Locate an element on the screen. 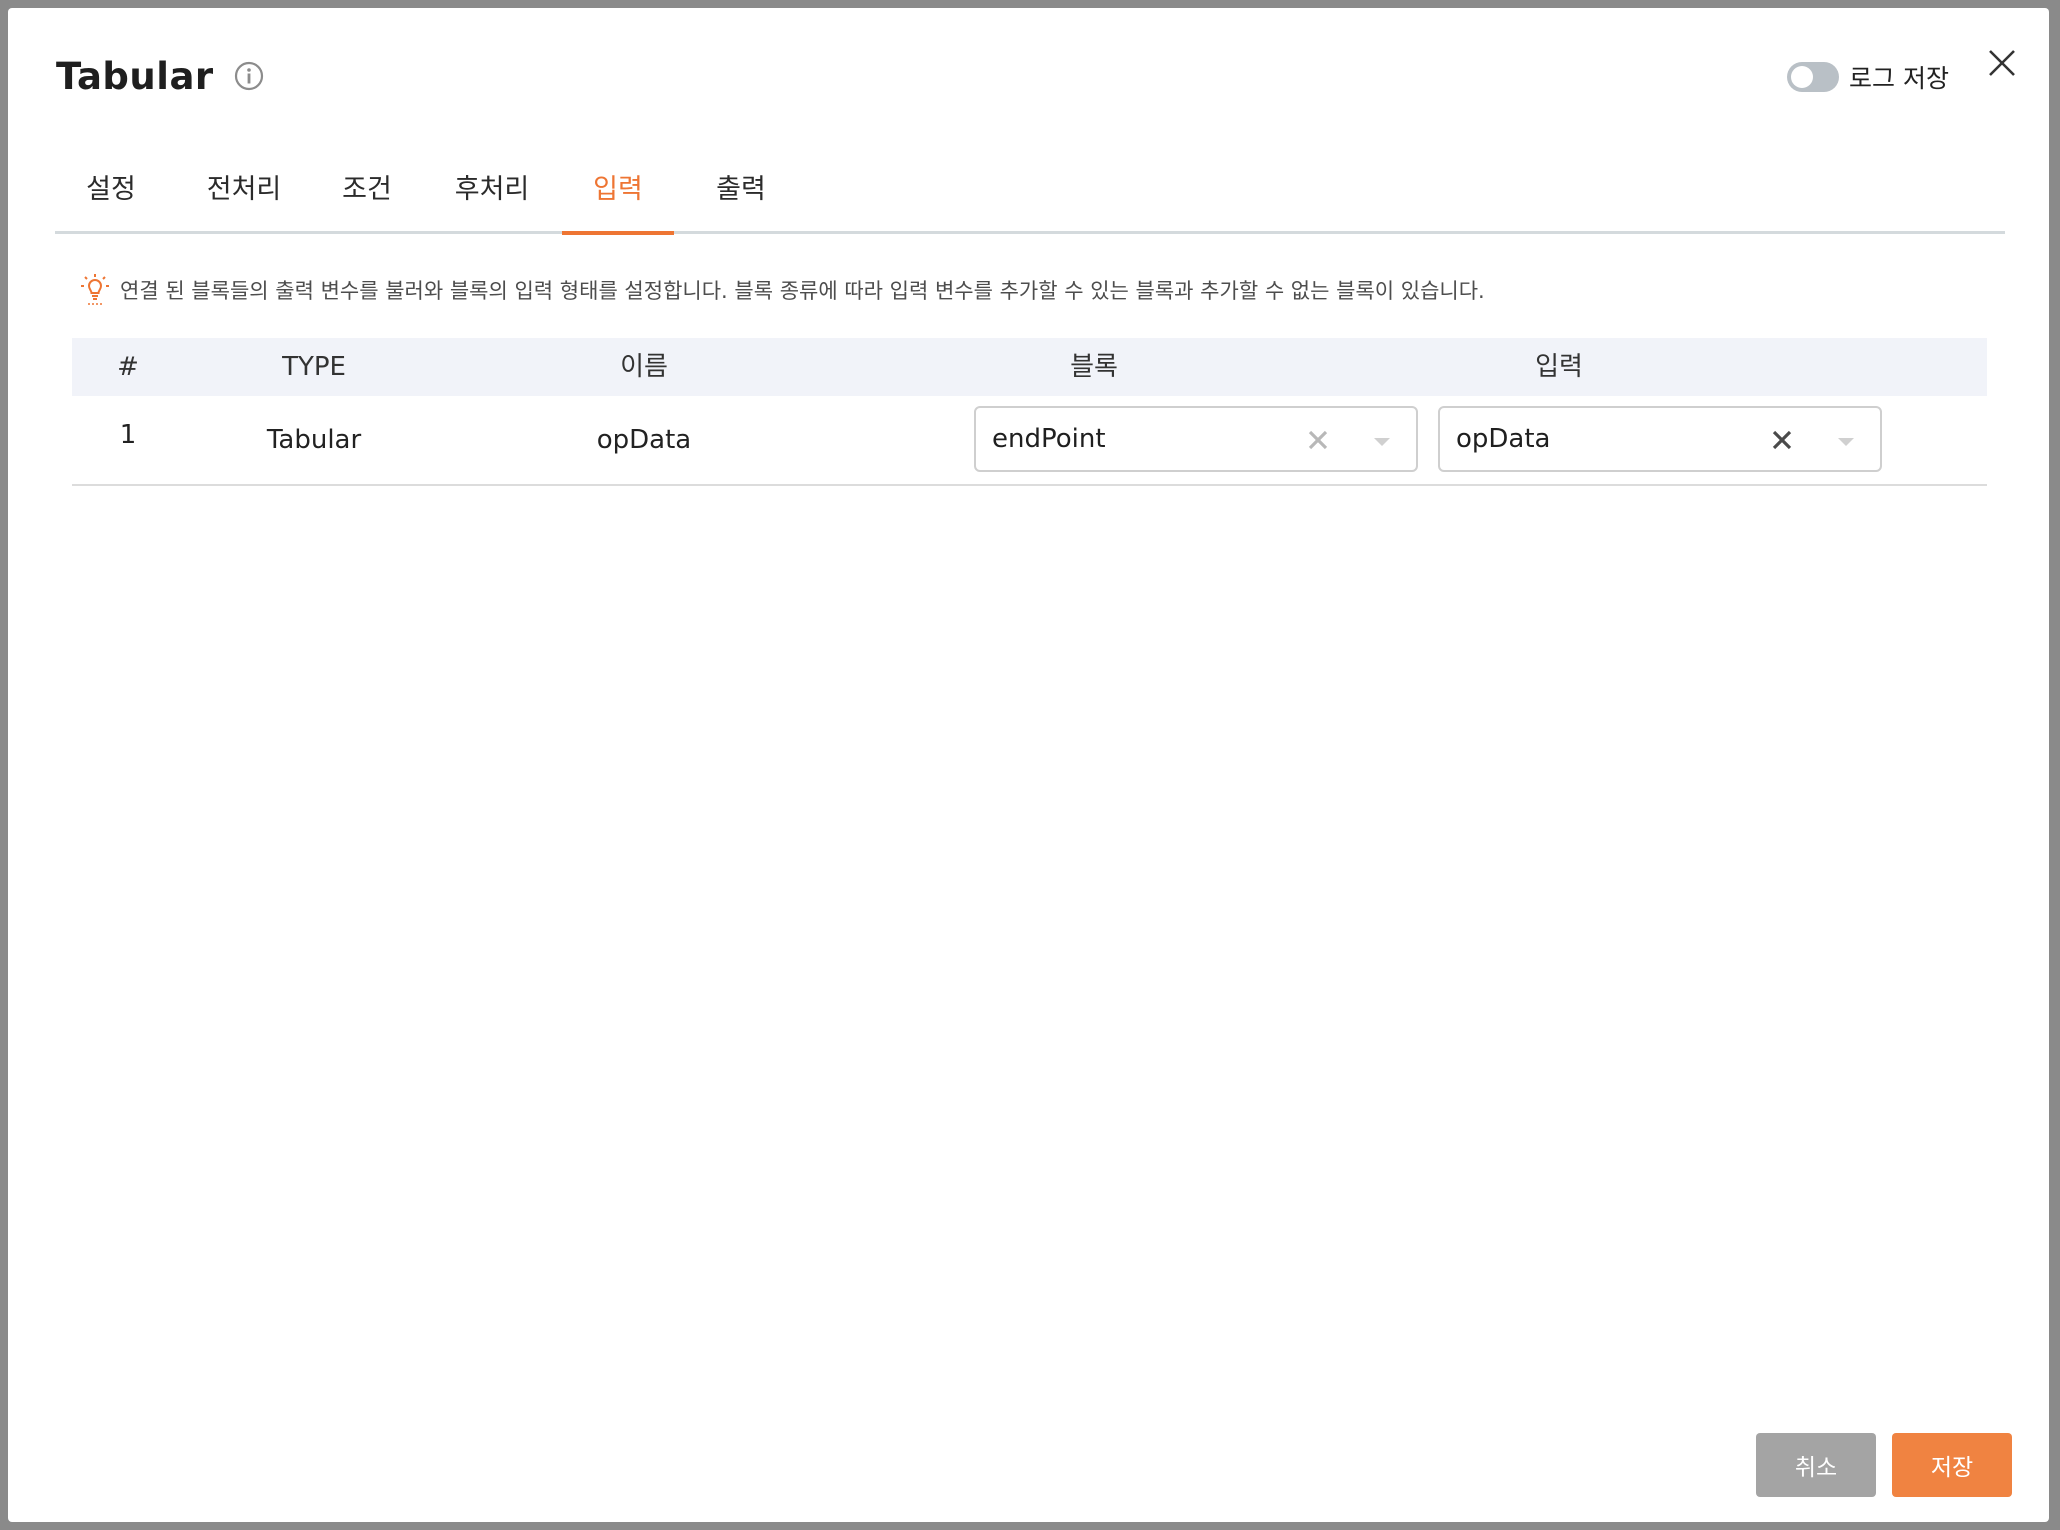  col-input: 입력 is located at coordinates (1559, 367).